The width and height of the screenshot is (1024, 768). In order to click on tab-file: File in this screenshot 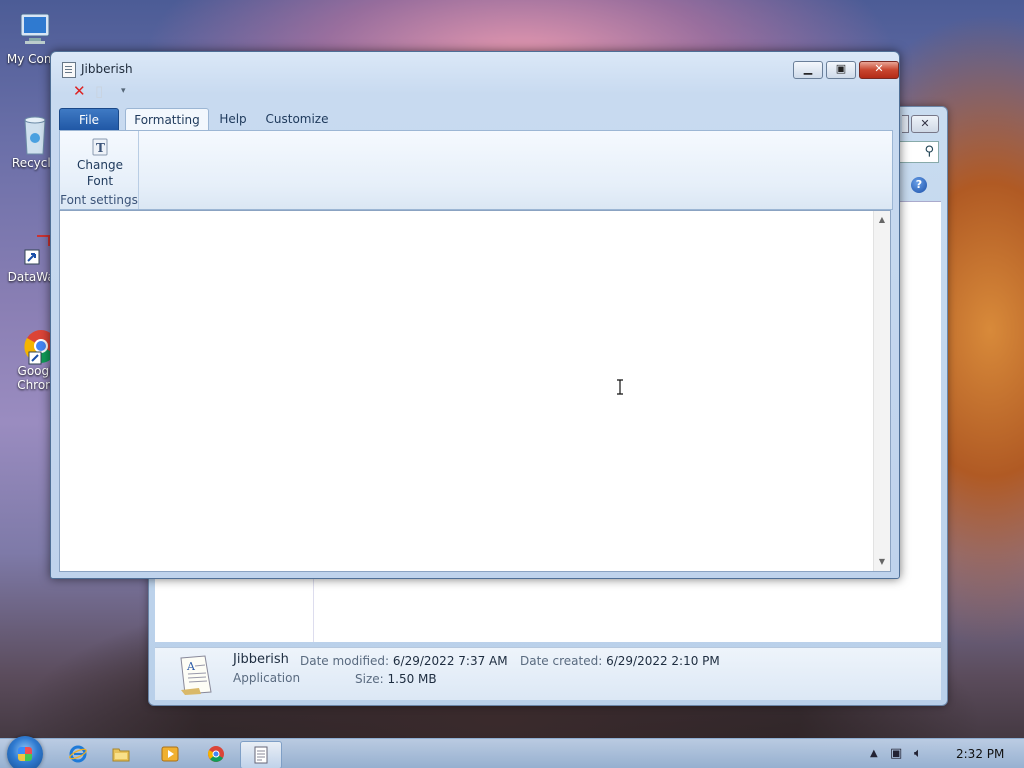, I will do `click(89, 120)`.